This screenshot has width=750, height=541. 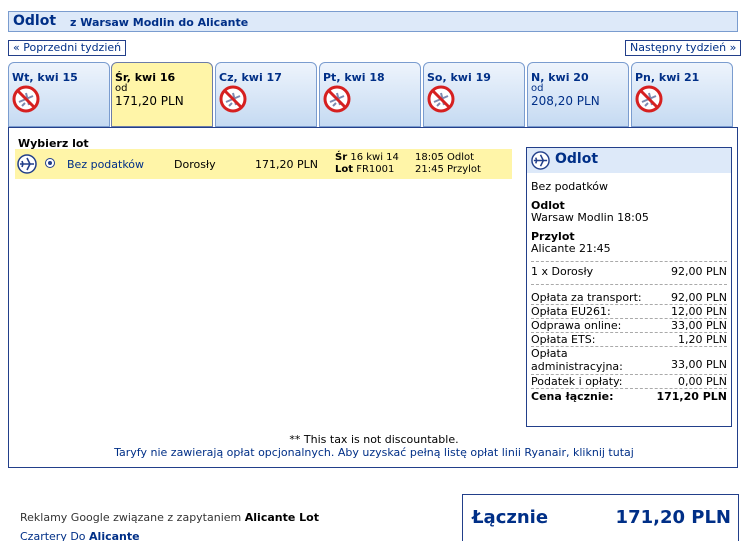 I want to click on fare-type: Bez podatków, so click(x=105, y=164).